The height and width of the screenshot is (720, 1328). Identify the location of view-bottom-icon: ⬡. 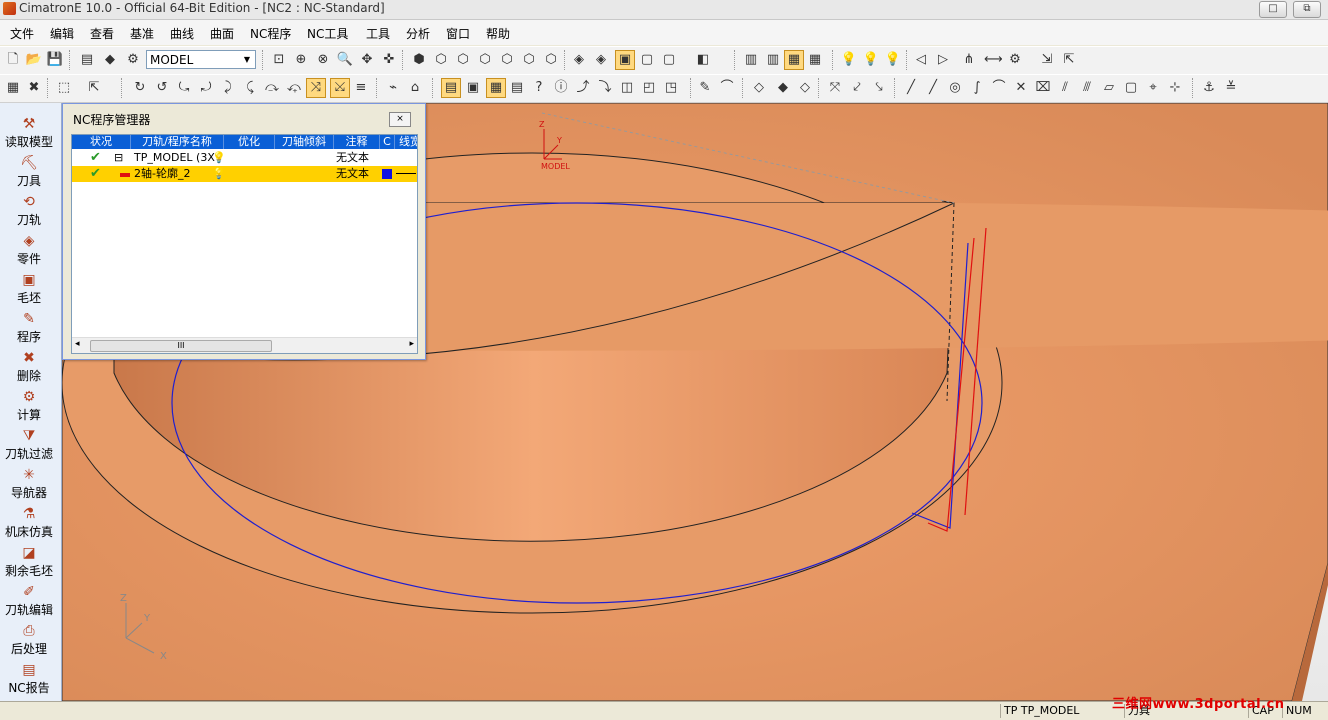
(529, 60).